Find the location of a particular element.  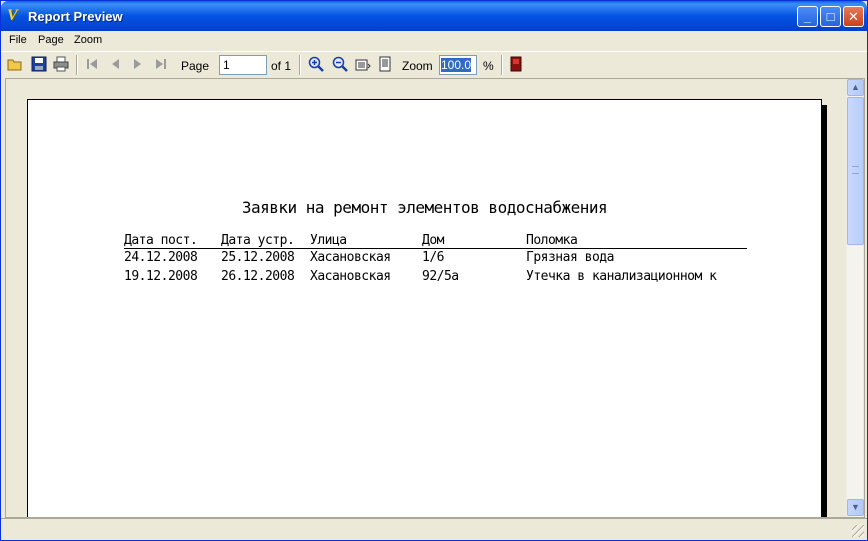

grip-icon is located at coordinates (855, 170).